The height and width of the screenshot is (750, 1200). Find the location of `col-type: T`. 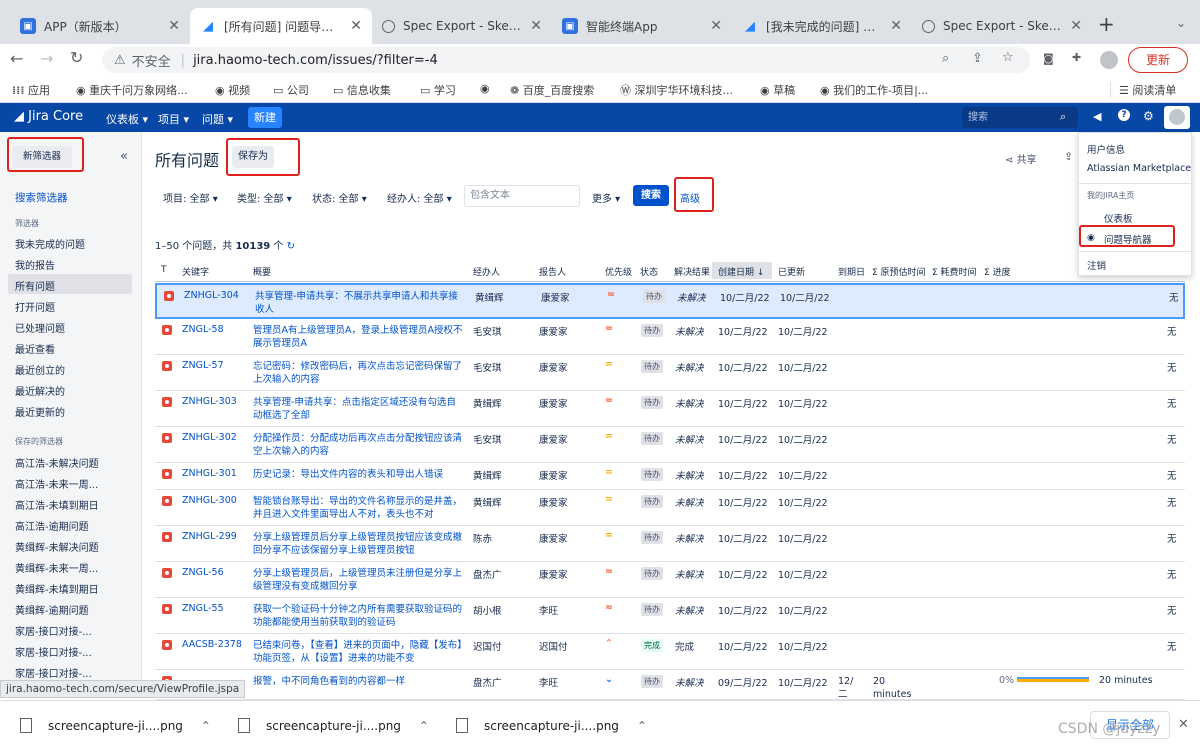

col-type: T is located at coordinates (164, 270).